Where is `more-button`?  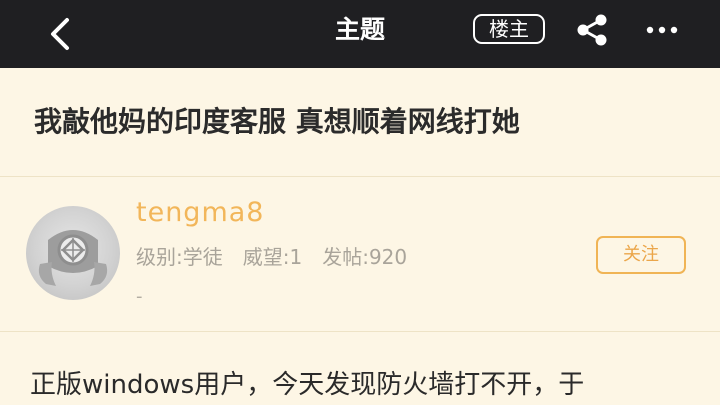 more-button is located at coordinates (662, 30).